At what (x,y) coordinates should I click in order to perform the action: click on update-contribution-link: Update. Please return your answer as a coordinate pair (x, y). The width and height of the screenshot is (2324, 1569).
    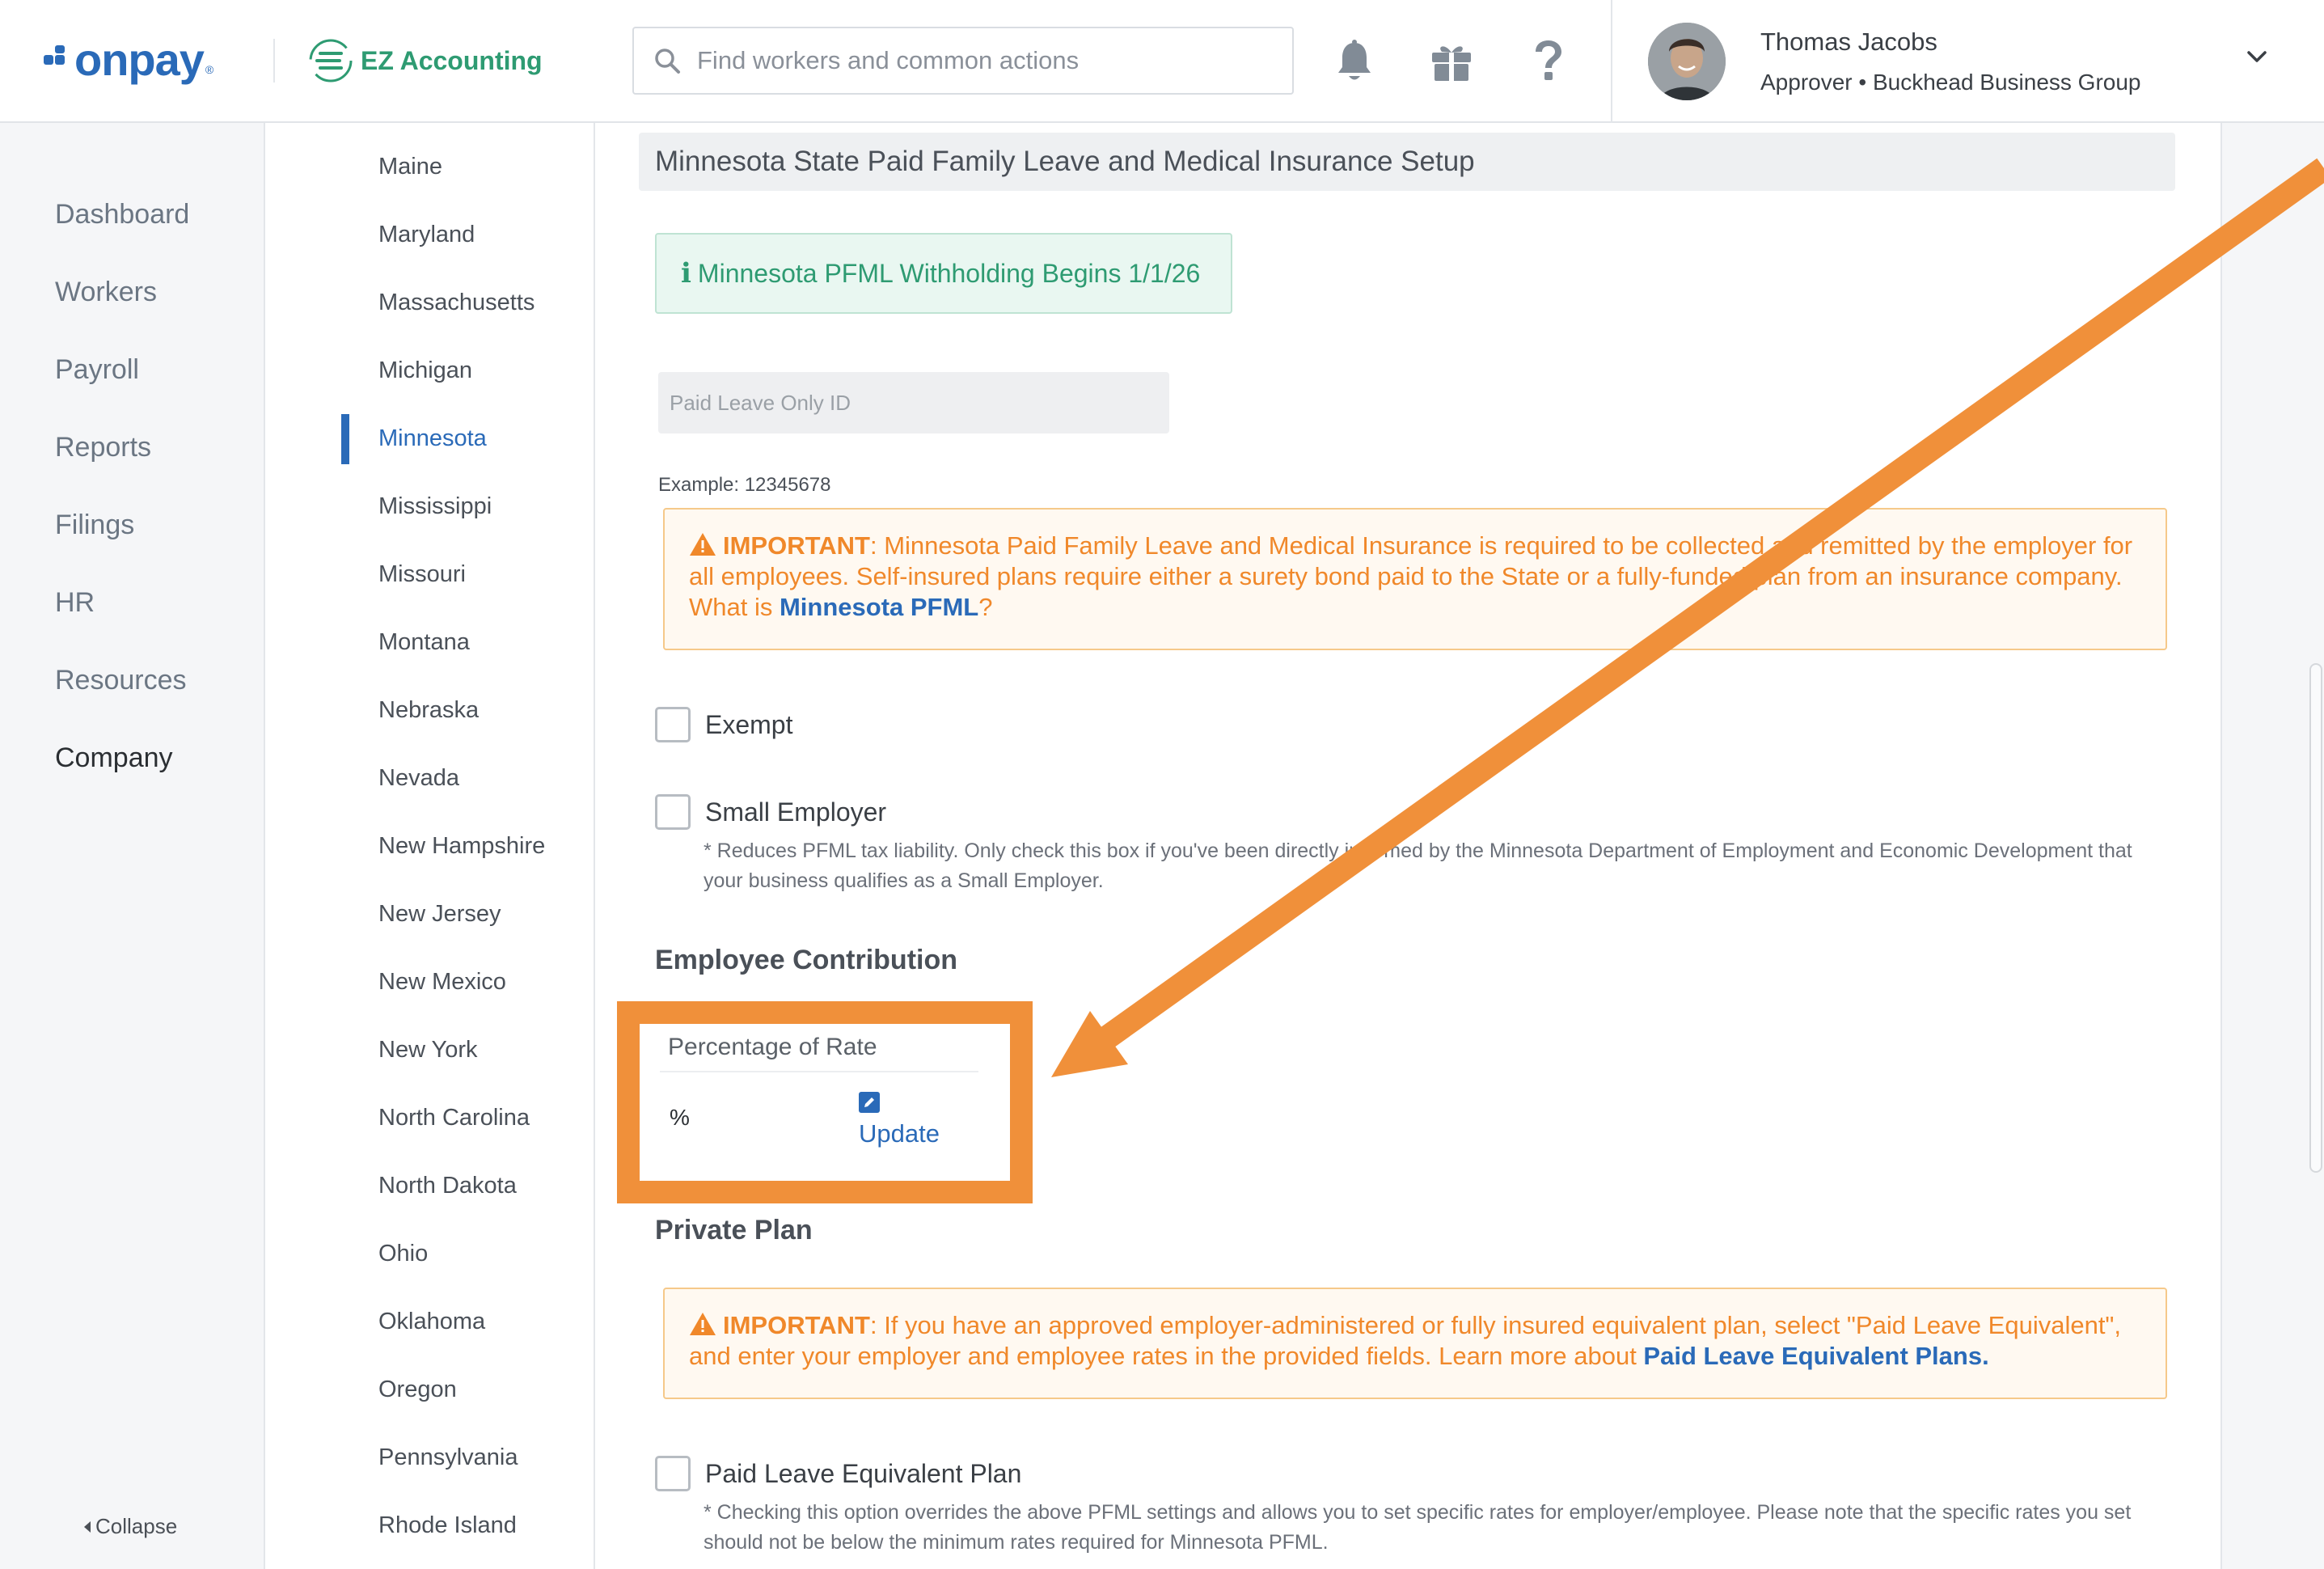
    Looking at the image, I should click on (899, 1133).